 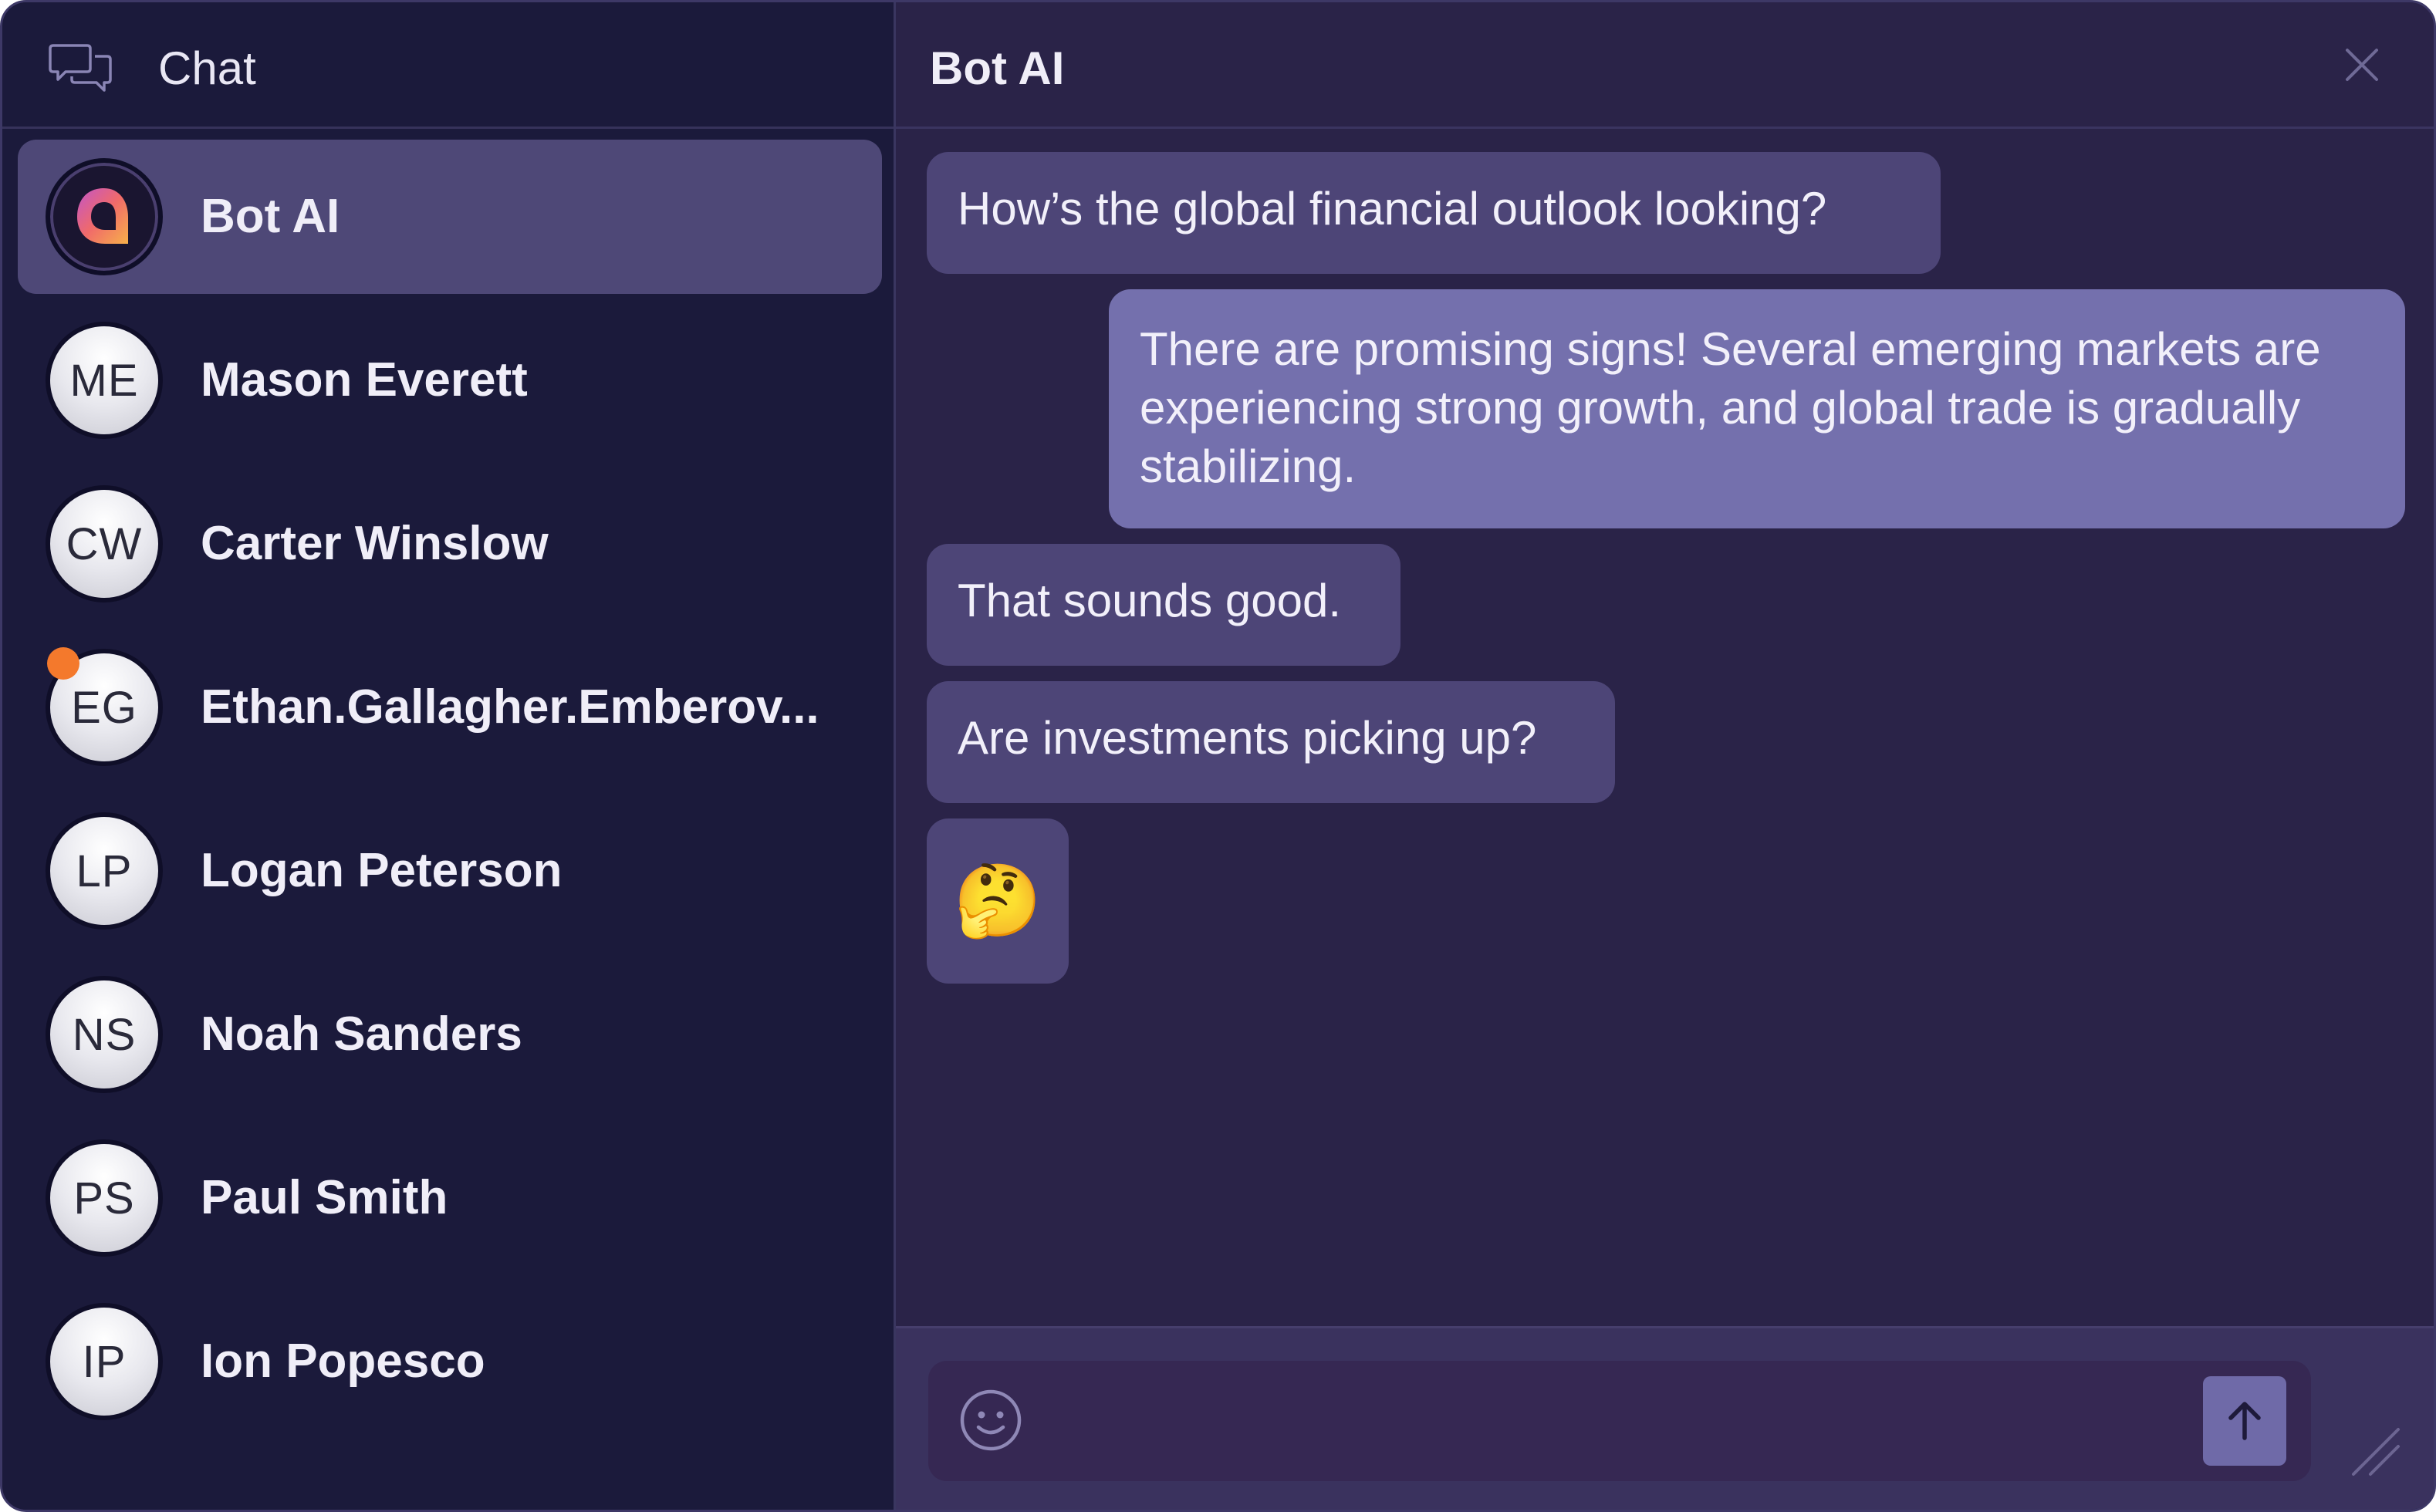 I want to click on unread-indicator, so click(x=63, y=663).